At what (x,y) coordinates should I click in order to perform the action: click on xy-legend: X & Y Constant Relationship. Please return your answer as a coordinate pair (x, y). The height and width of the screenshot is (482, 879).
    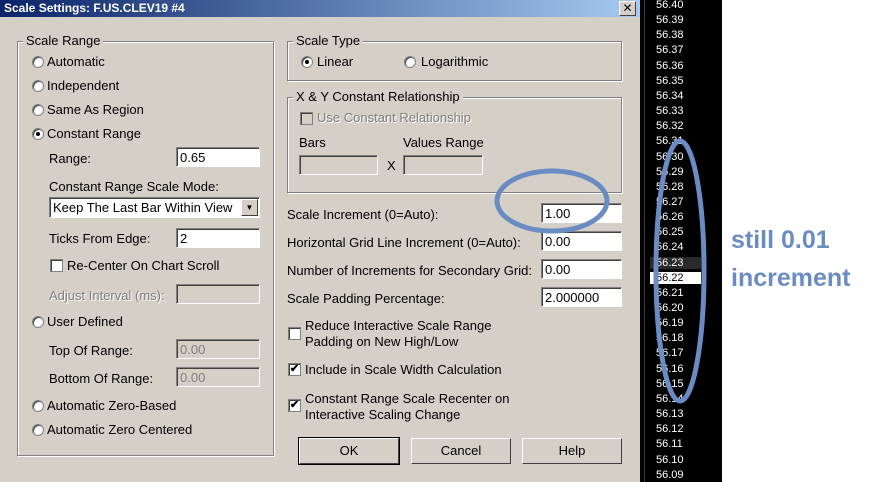
    Looking at the image, I should click on (378, 96).